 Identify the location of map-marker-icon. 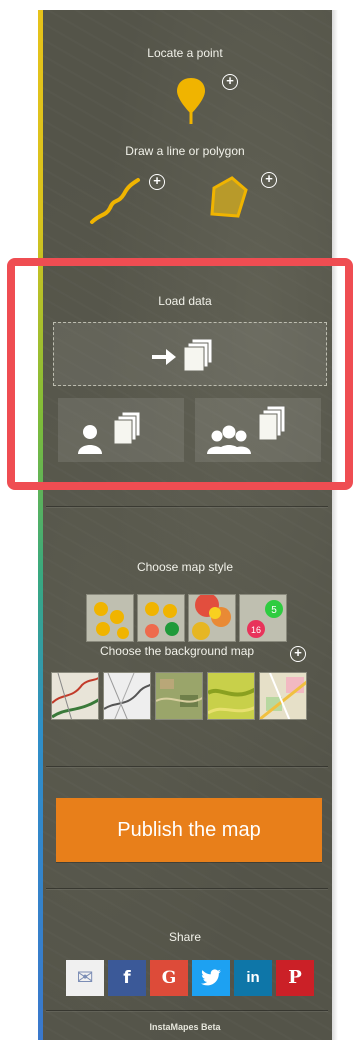
(191, 101).